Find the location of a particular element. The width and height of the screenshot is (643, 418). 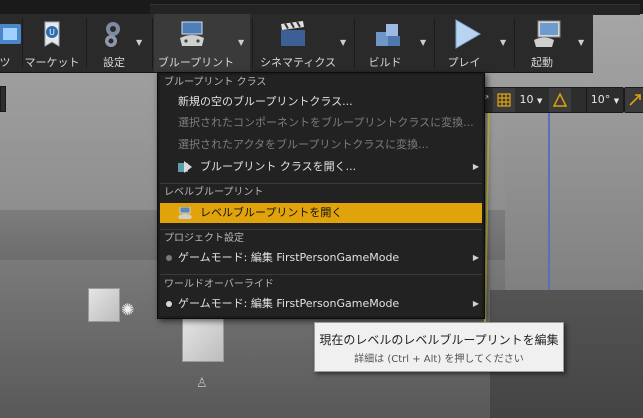

marketplace-button: U マーケット is located at coordinates (52, 43).